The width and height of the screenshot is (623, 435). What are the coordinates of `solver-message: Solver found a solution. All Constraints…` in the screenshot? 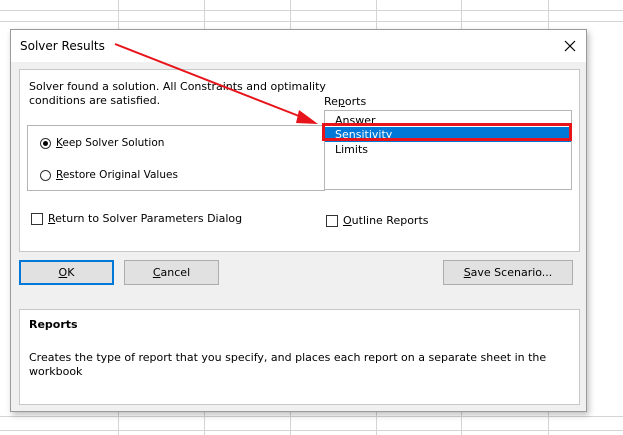 It's located at (177, 93).